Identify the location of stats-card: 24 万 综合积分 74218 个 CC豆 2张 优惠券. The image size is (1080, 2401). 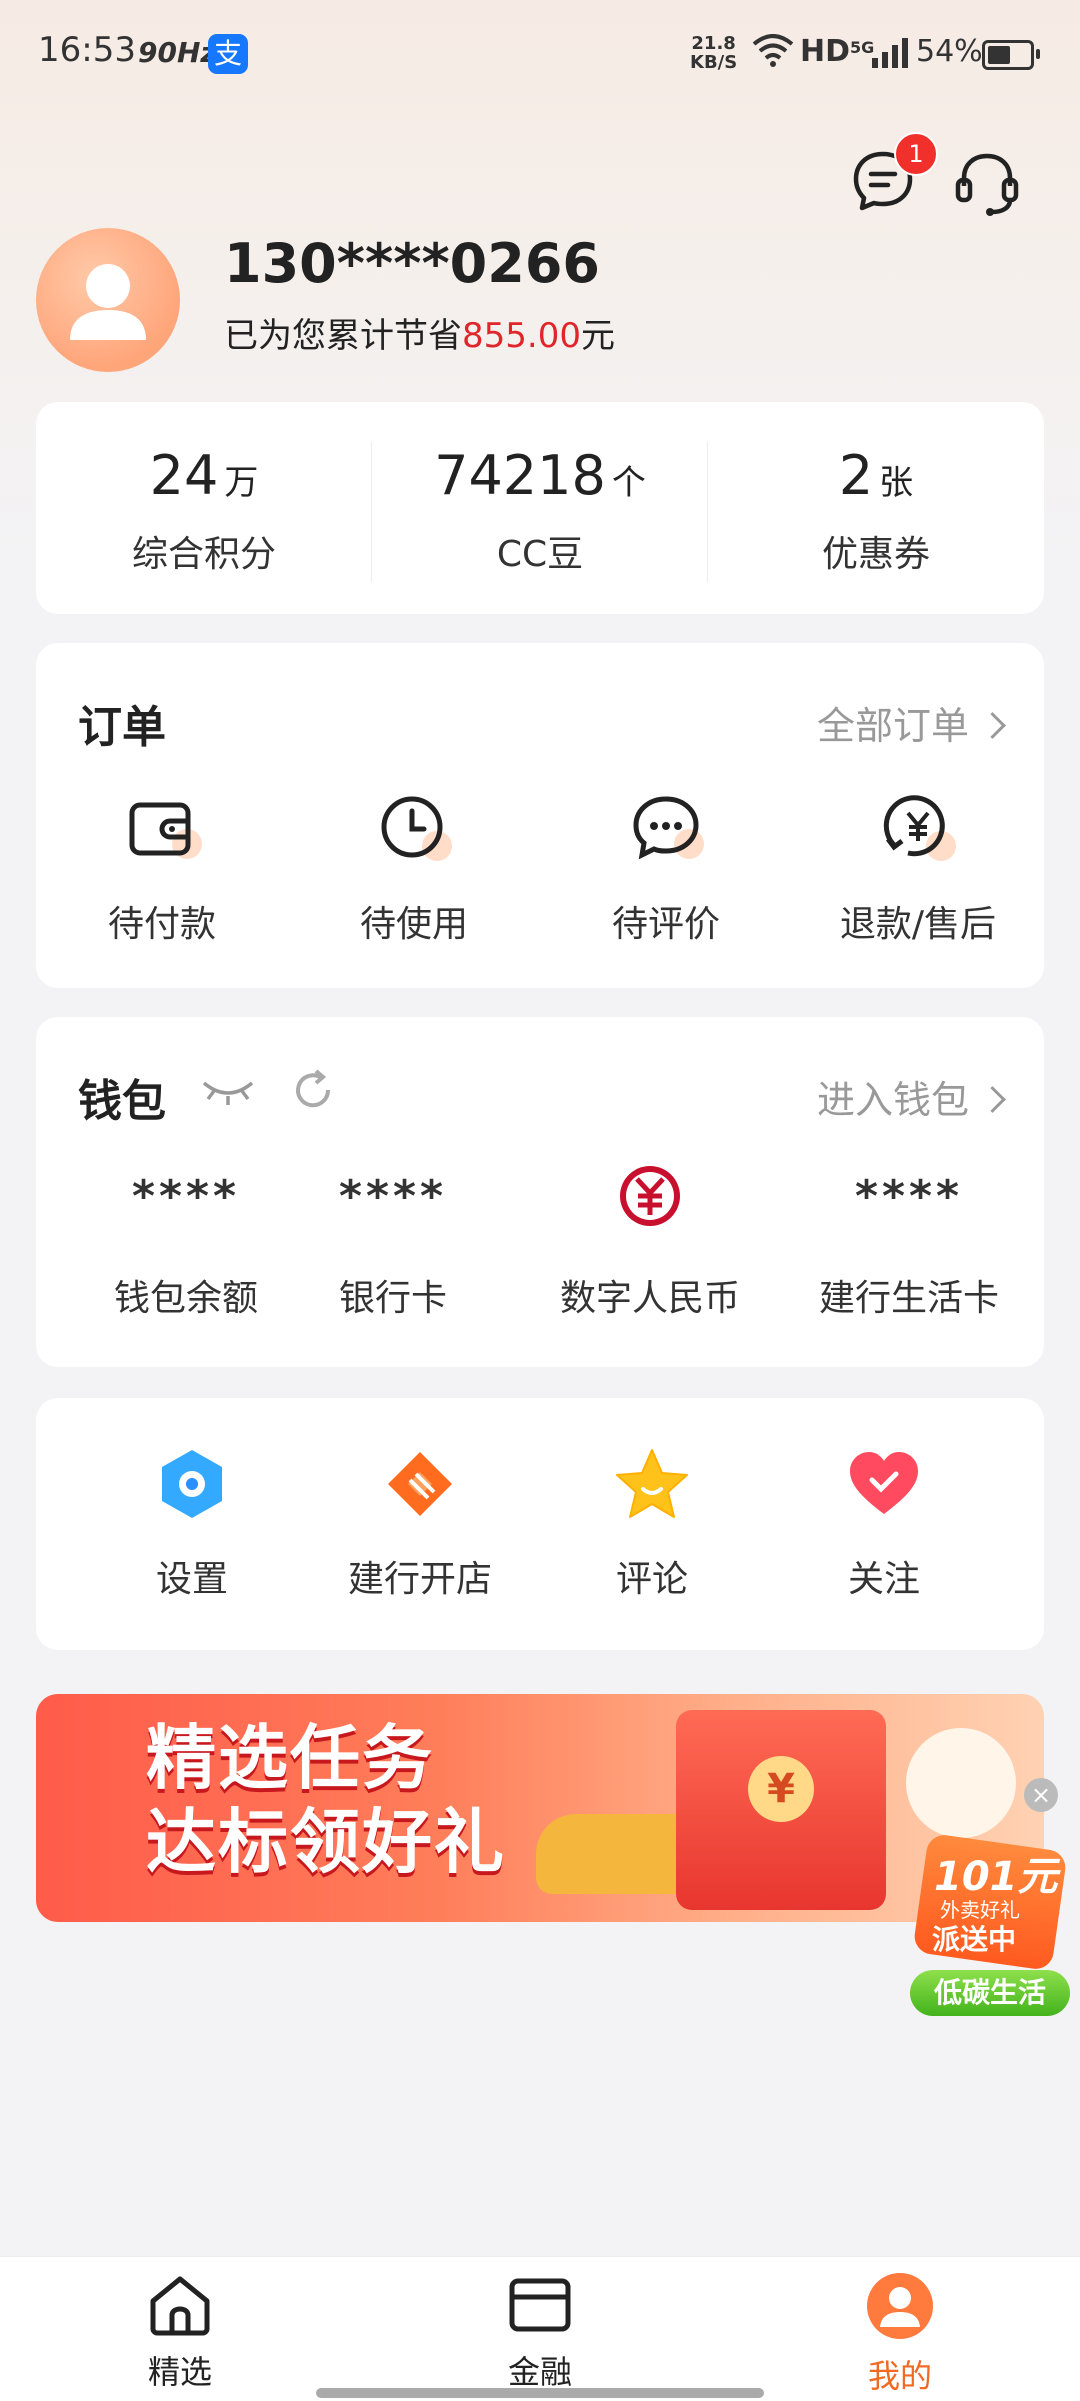
(540, 508).